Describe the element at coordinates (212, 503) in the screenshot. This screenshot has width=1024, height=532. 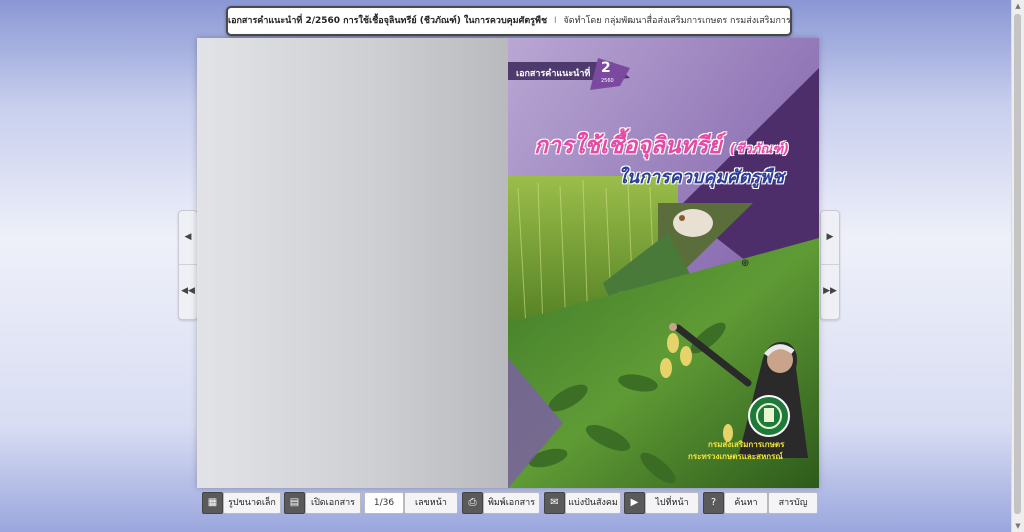
I see `thumbnails-icon: ▦` at that location.